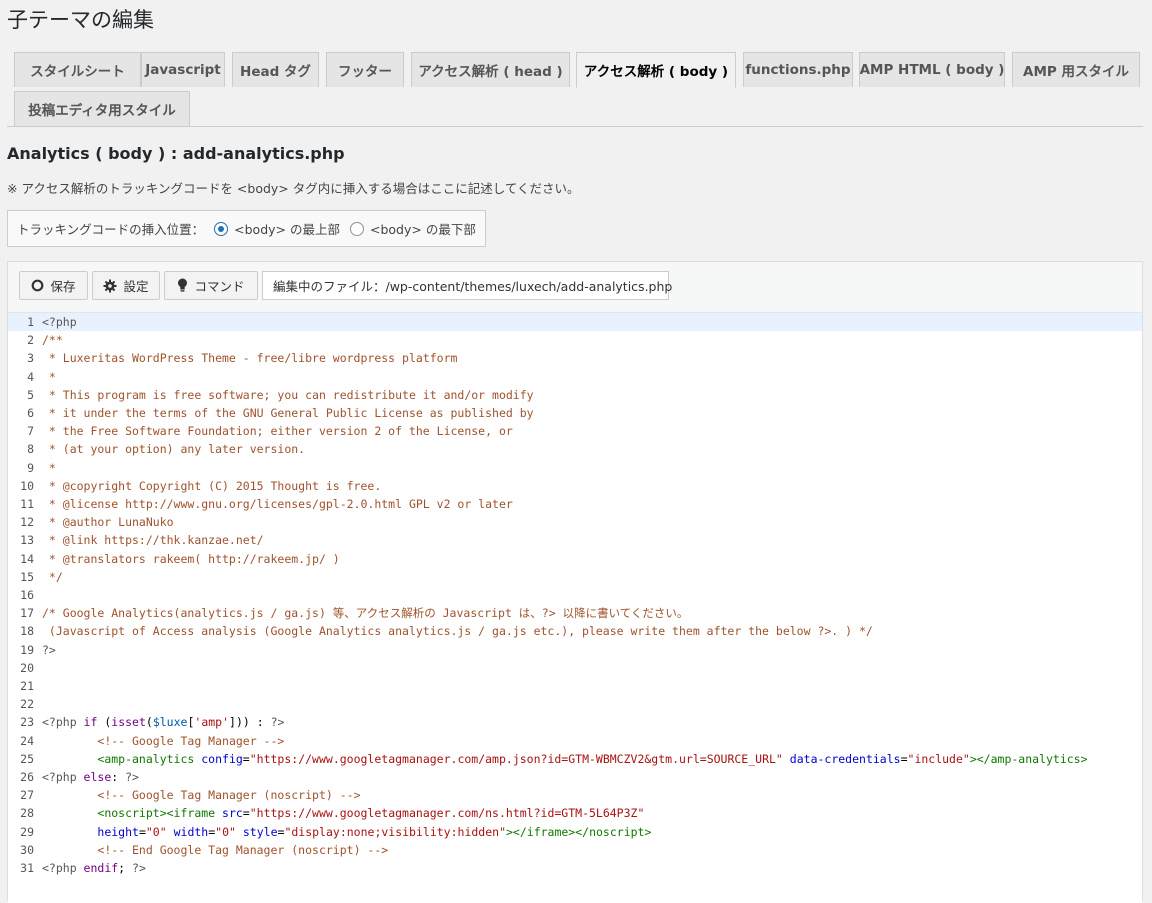 The height and width of the screenshot is (903, 1152). What do you see at coordinates (30, 376) in the screenshot?
I see `line-number: 4` at bounding box center [30, 376].